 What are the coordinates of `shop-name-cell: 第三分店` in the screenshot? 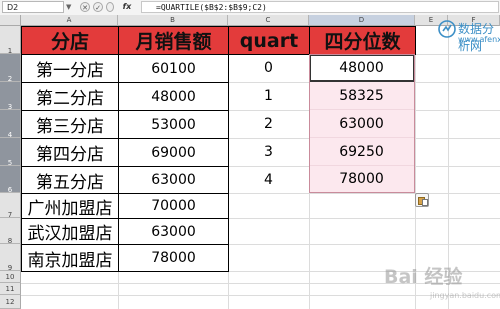 It's located at (70, 124).